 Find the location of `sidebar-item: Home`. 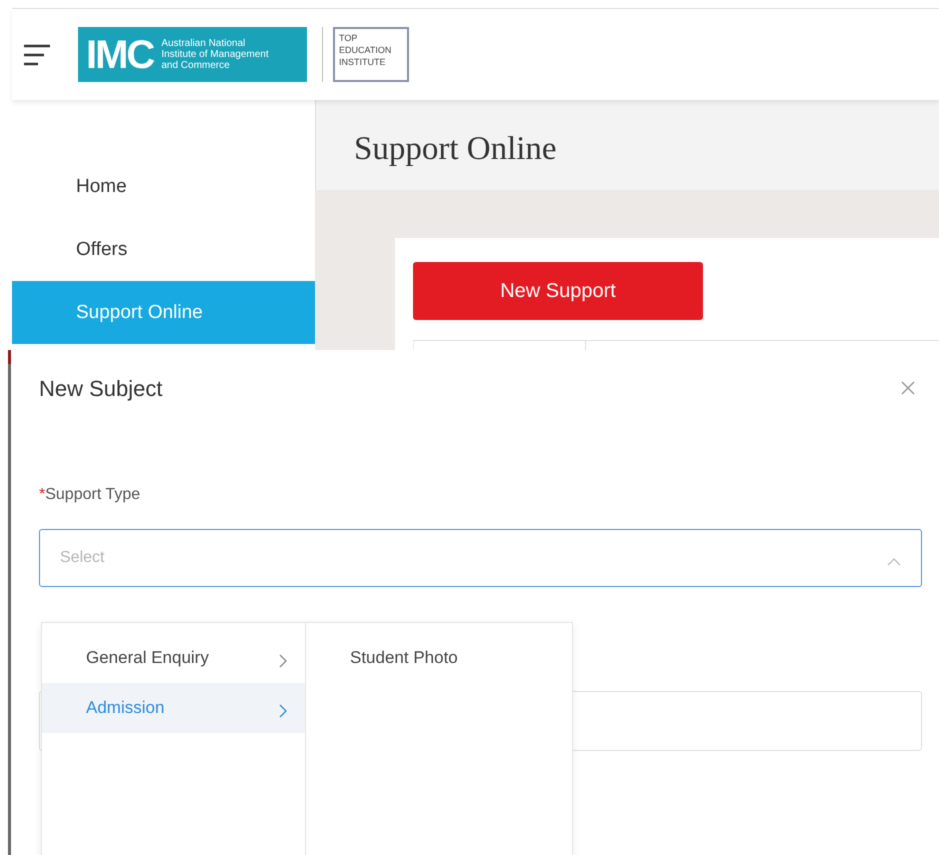

sidebar-item: Home is located at coordinates (163, 186).